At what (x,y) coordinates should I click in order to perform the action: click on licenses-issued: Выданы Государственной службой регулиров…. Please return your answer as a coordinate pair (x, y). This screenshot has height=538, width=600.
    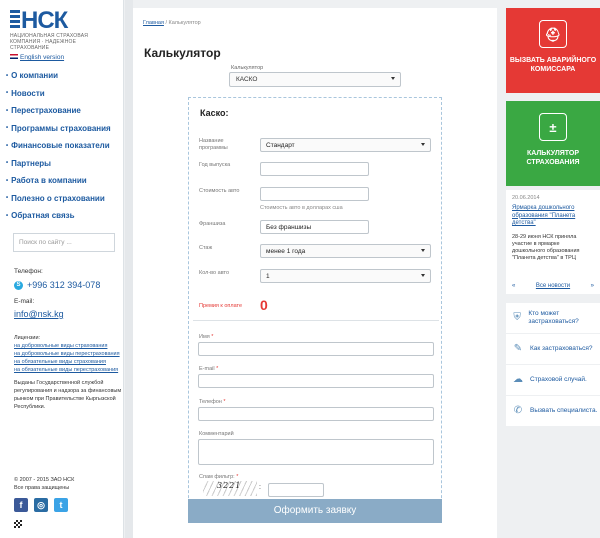
    Looking at the image, I should click on (68, 395).